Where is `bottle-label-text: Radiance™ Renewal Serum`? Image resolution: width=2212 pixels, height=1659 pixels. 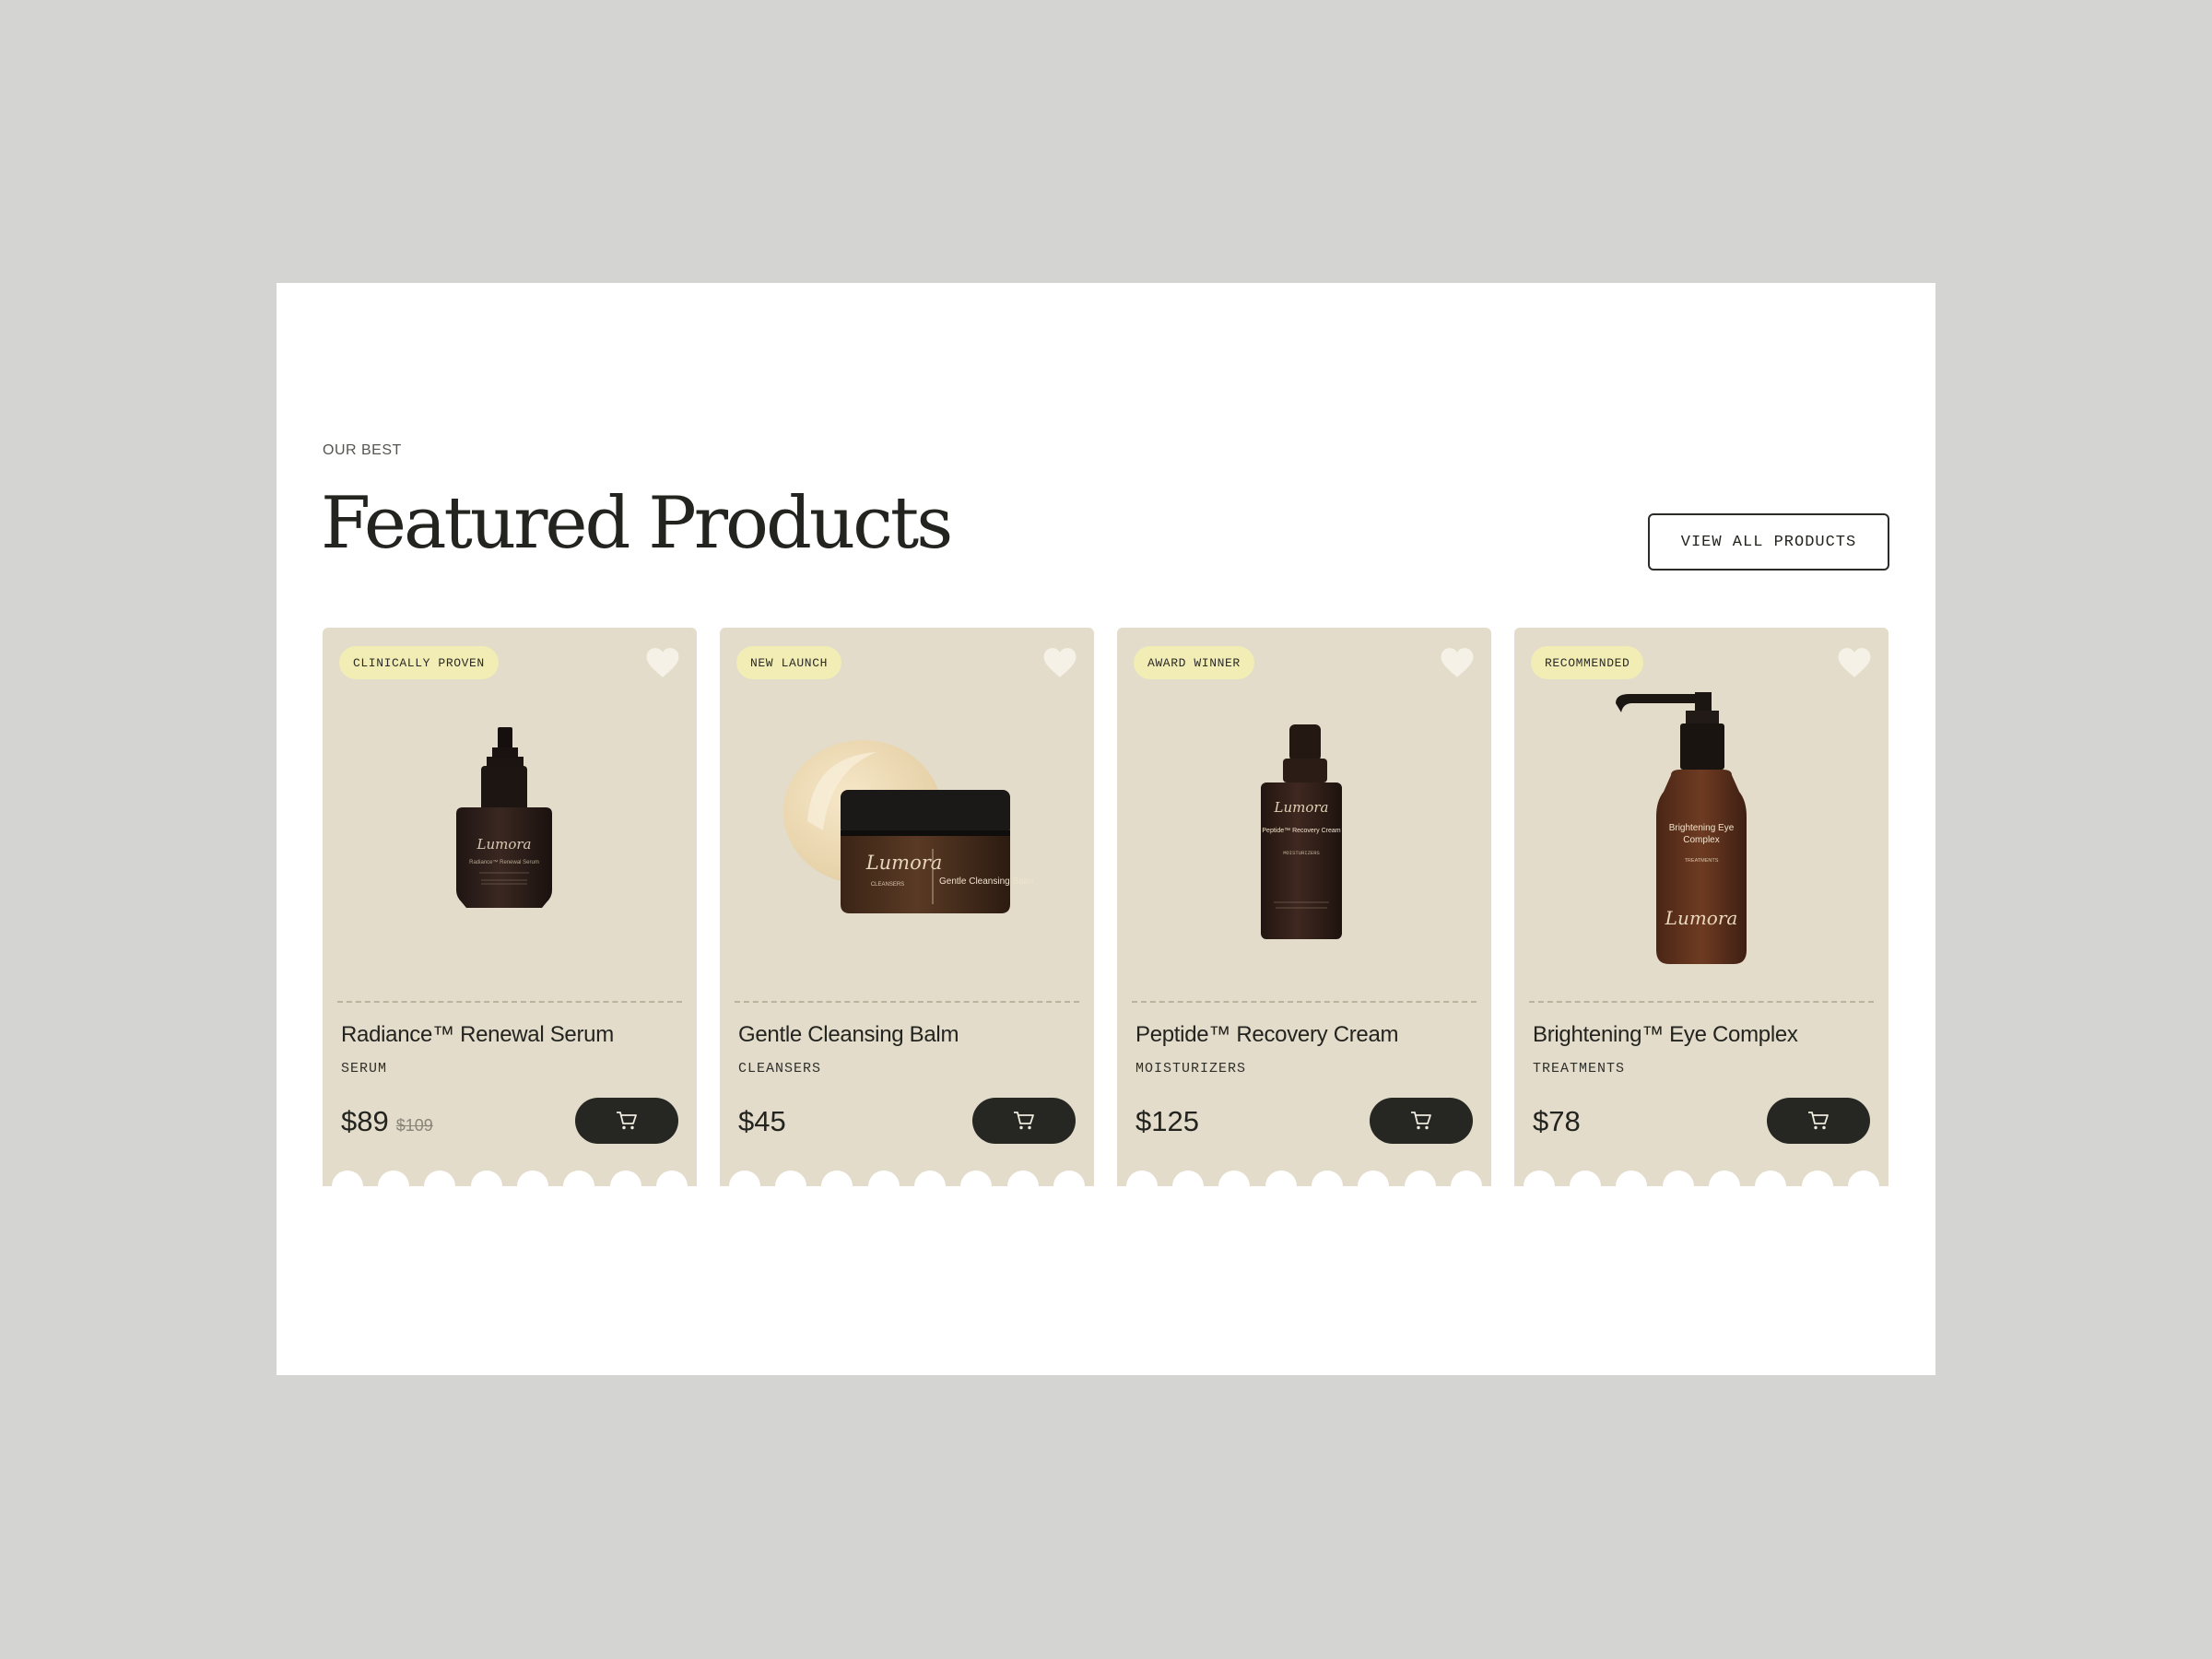 bottle-label-text: Radiance™ Renewal Serum is located at coordinates (504, 862).